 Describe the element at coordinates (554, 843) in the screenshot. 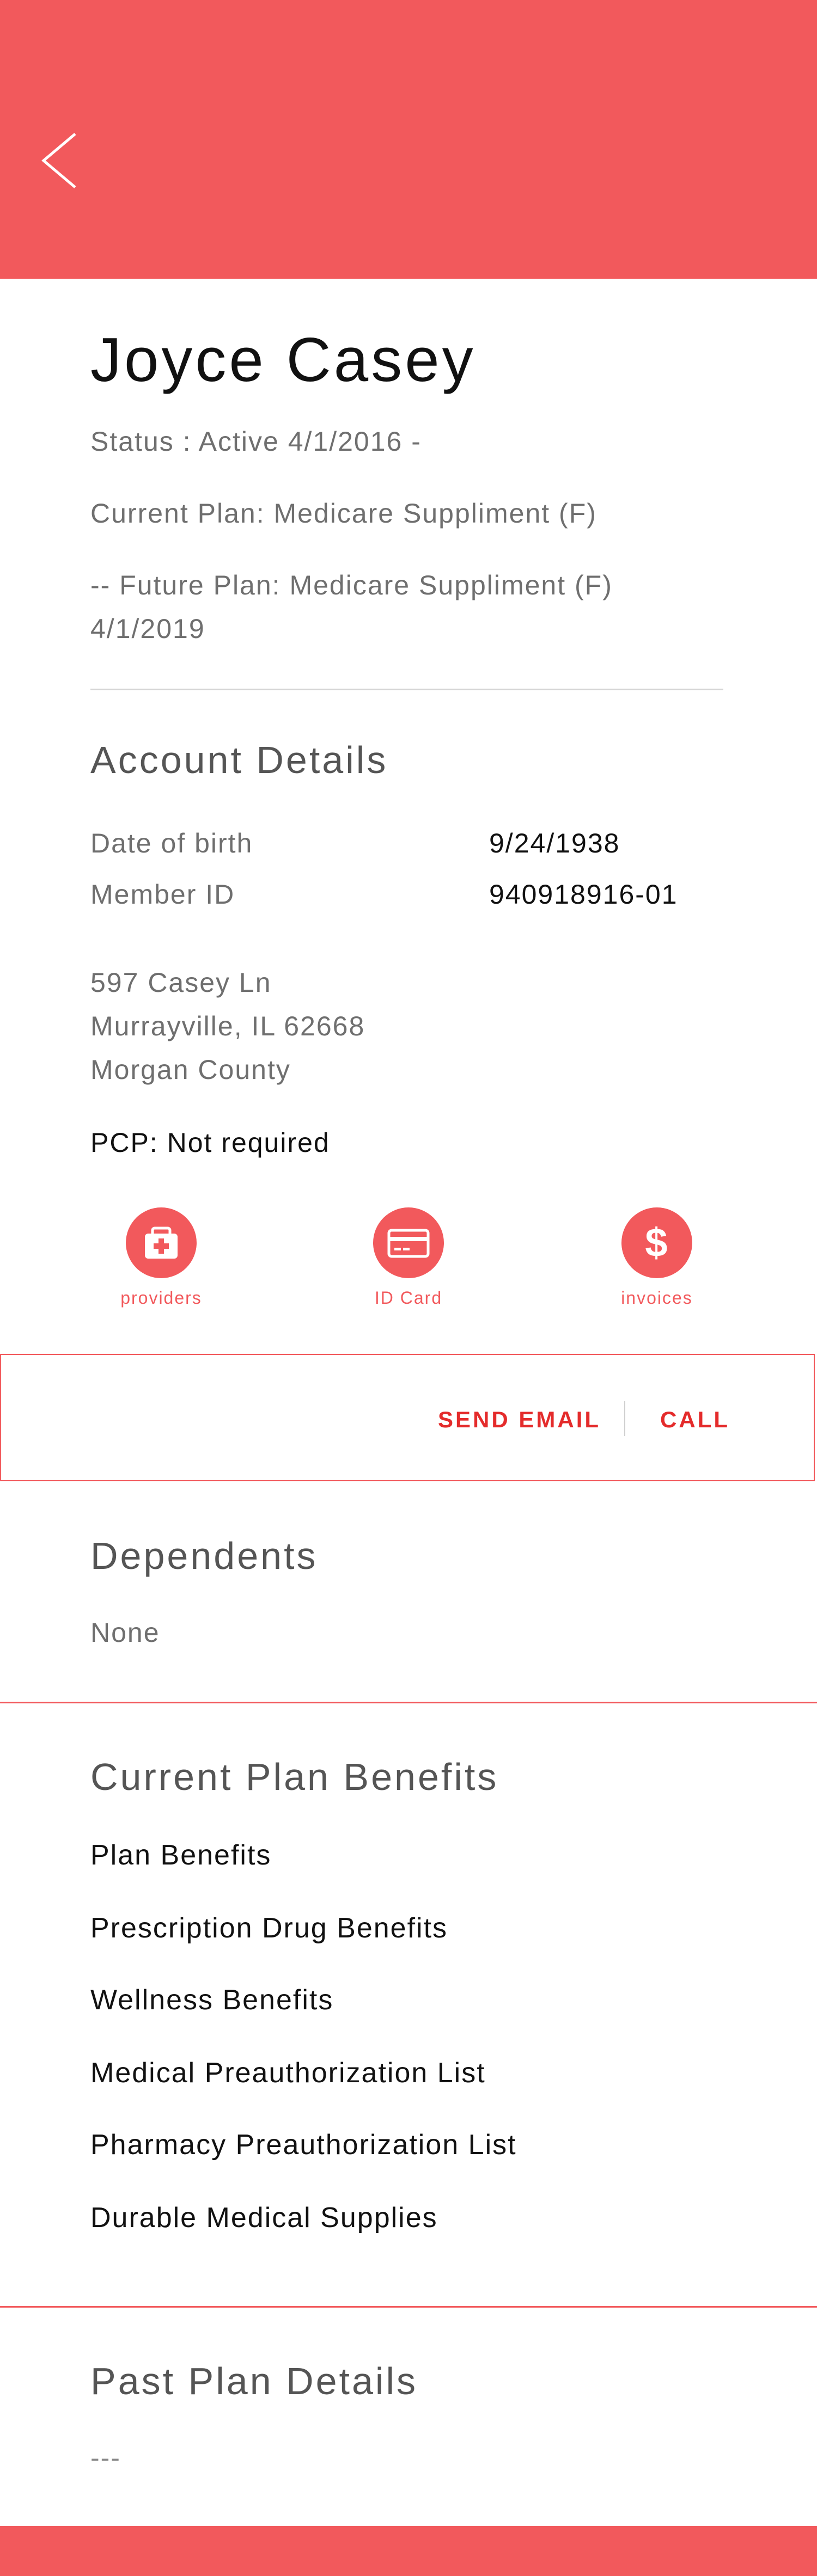

I see `dob-value: 9/24/1938` at that location.